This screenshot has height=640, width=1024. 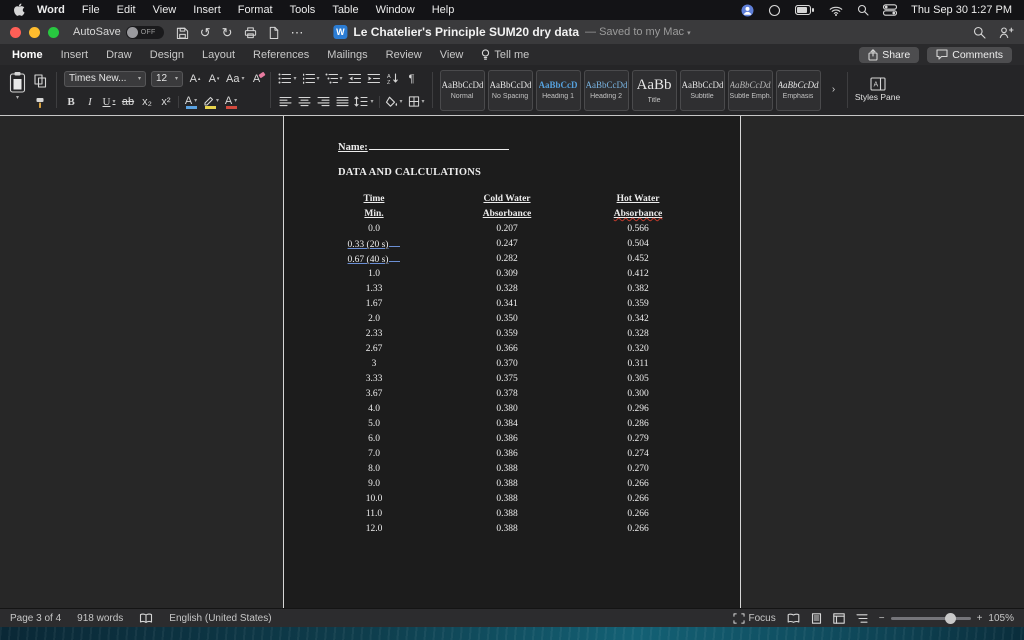 What do you see at coordinates (606, 90) in the screenshot?
I see `style-swatch: AaBbCcDdE Heading 2` at bounding box center [606, 90].